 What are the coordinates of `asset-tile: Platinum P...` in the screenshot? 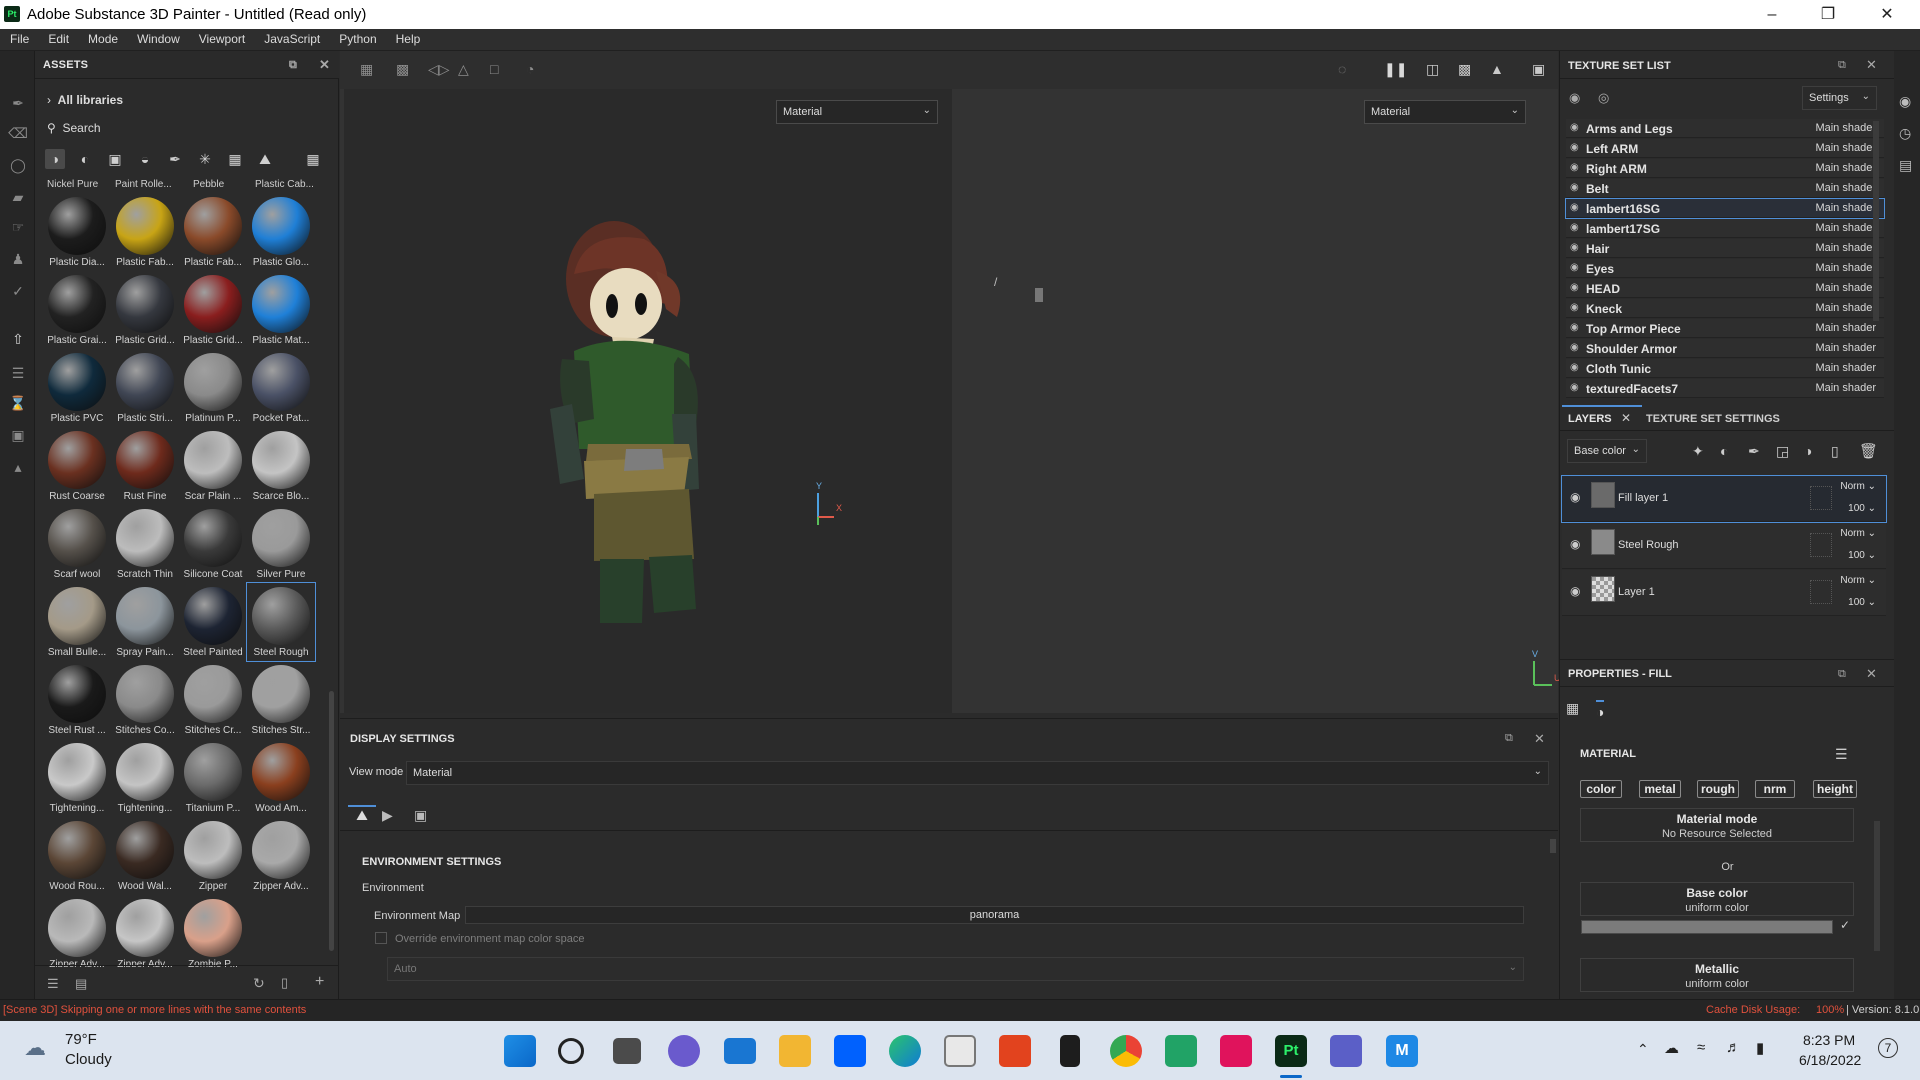 It's located at (213, 388).